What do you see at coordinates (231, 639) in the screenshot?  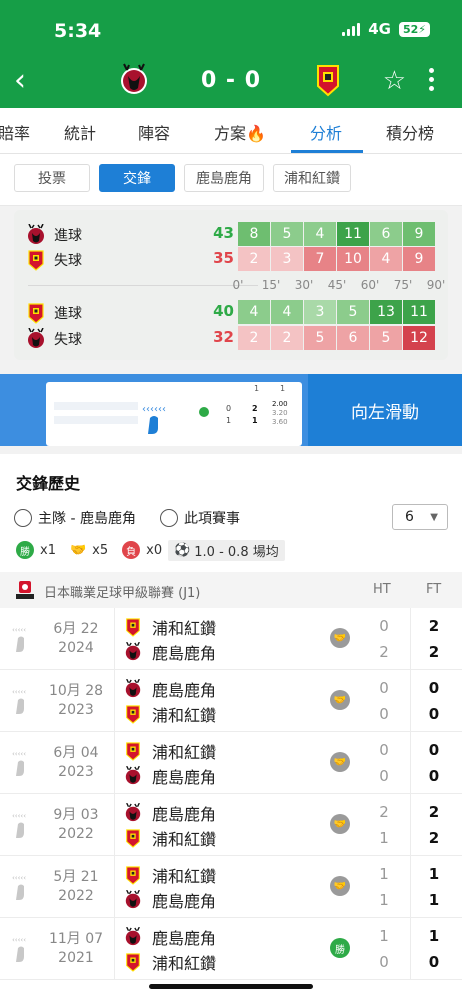 I see `match-row: ‹‹‹‹‹ 6月 22 2024 浦和紅鑽 鹿島鹿角 🤝 0 2 2 2` at bounding box center [231, 639].